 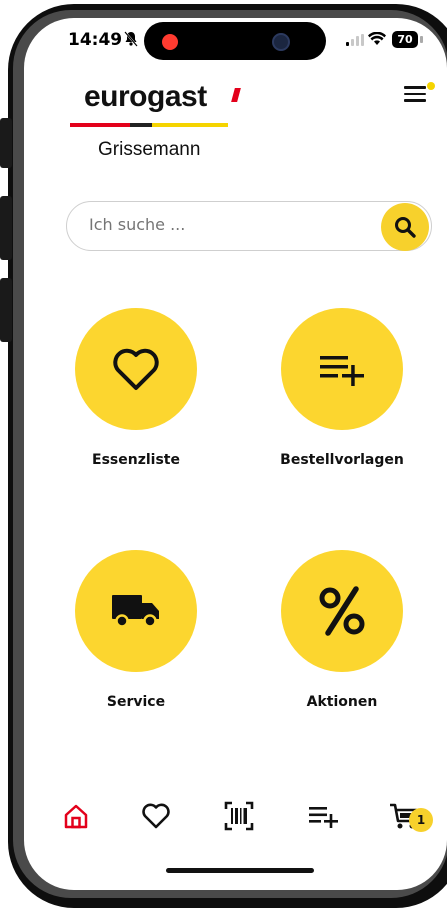 I want to click on tab-home, so click(x=76, y=816).